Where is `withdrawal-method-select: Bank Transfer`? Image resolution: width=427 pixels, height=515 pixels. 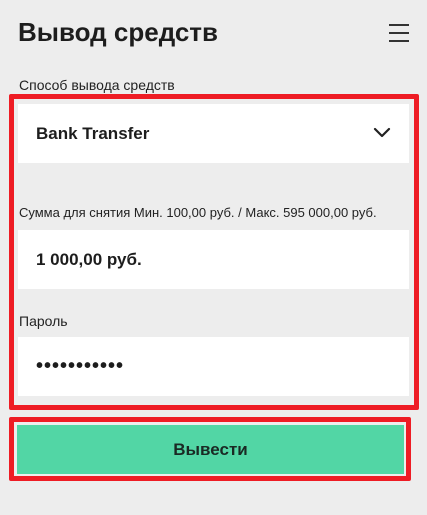
withdrawal-method-select: Bank Transfer is located at coordinates (213, 133).